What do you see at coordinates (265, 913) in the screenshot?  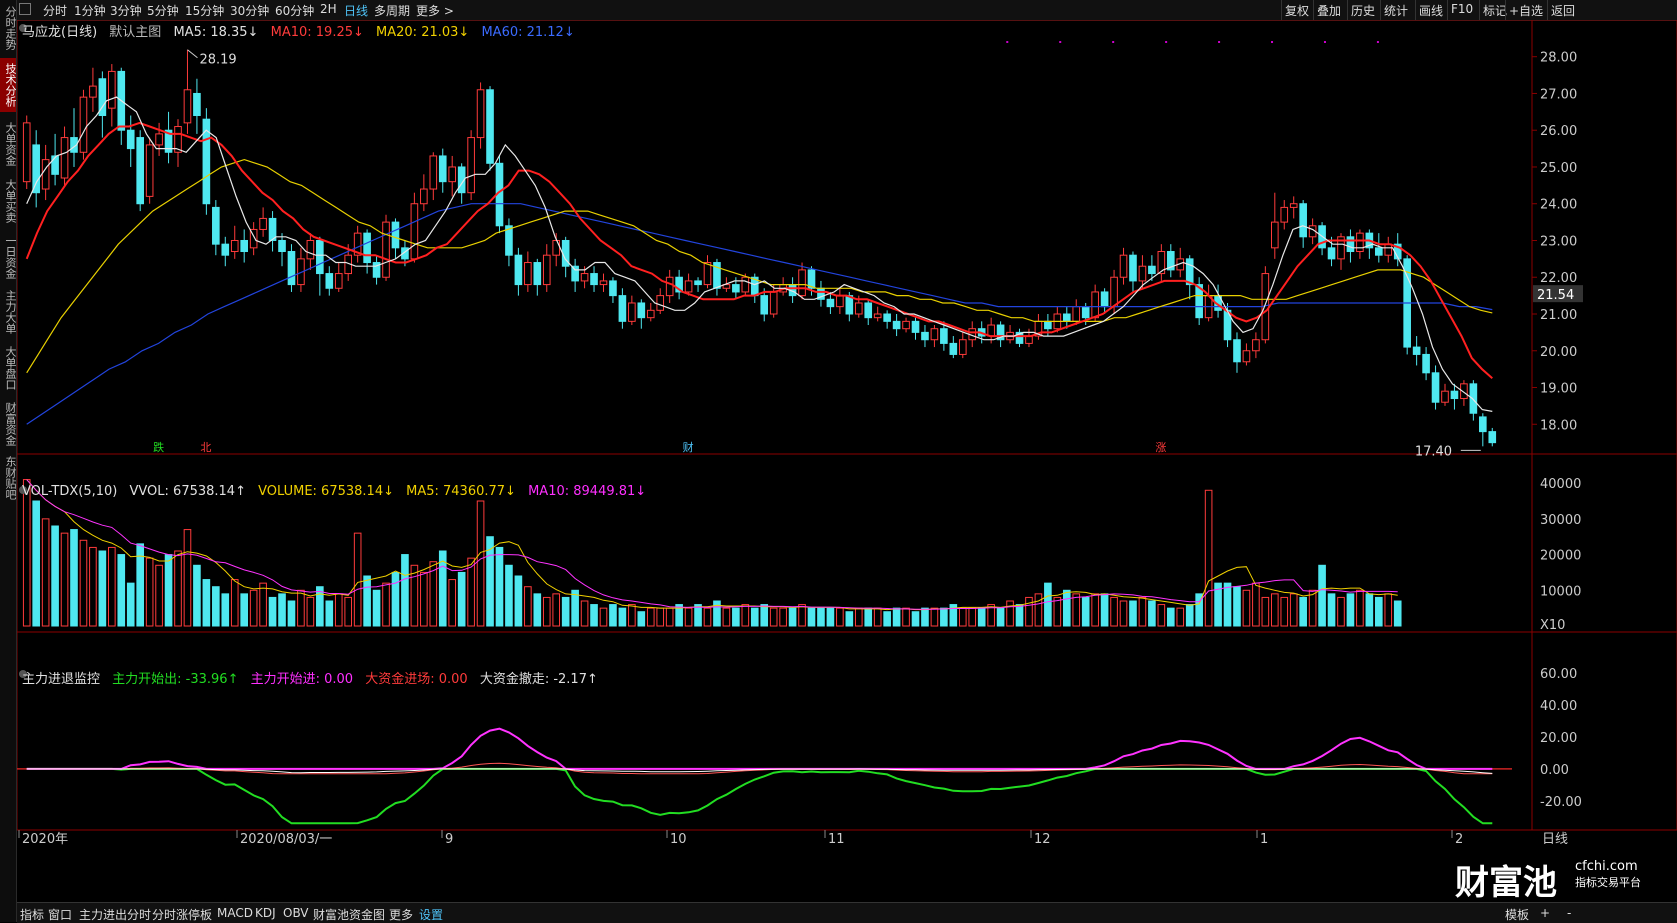 I see `bottom-tab-5: KDJ` at bounding box center [265, 913].